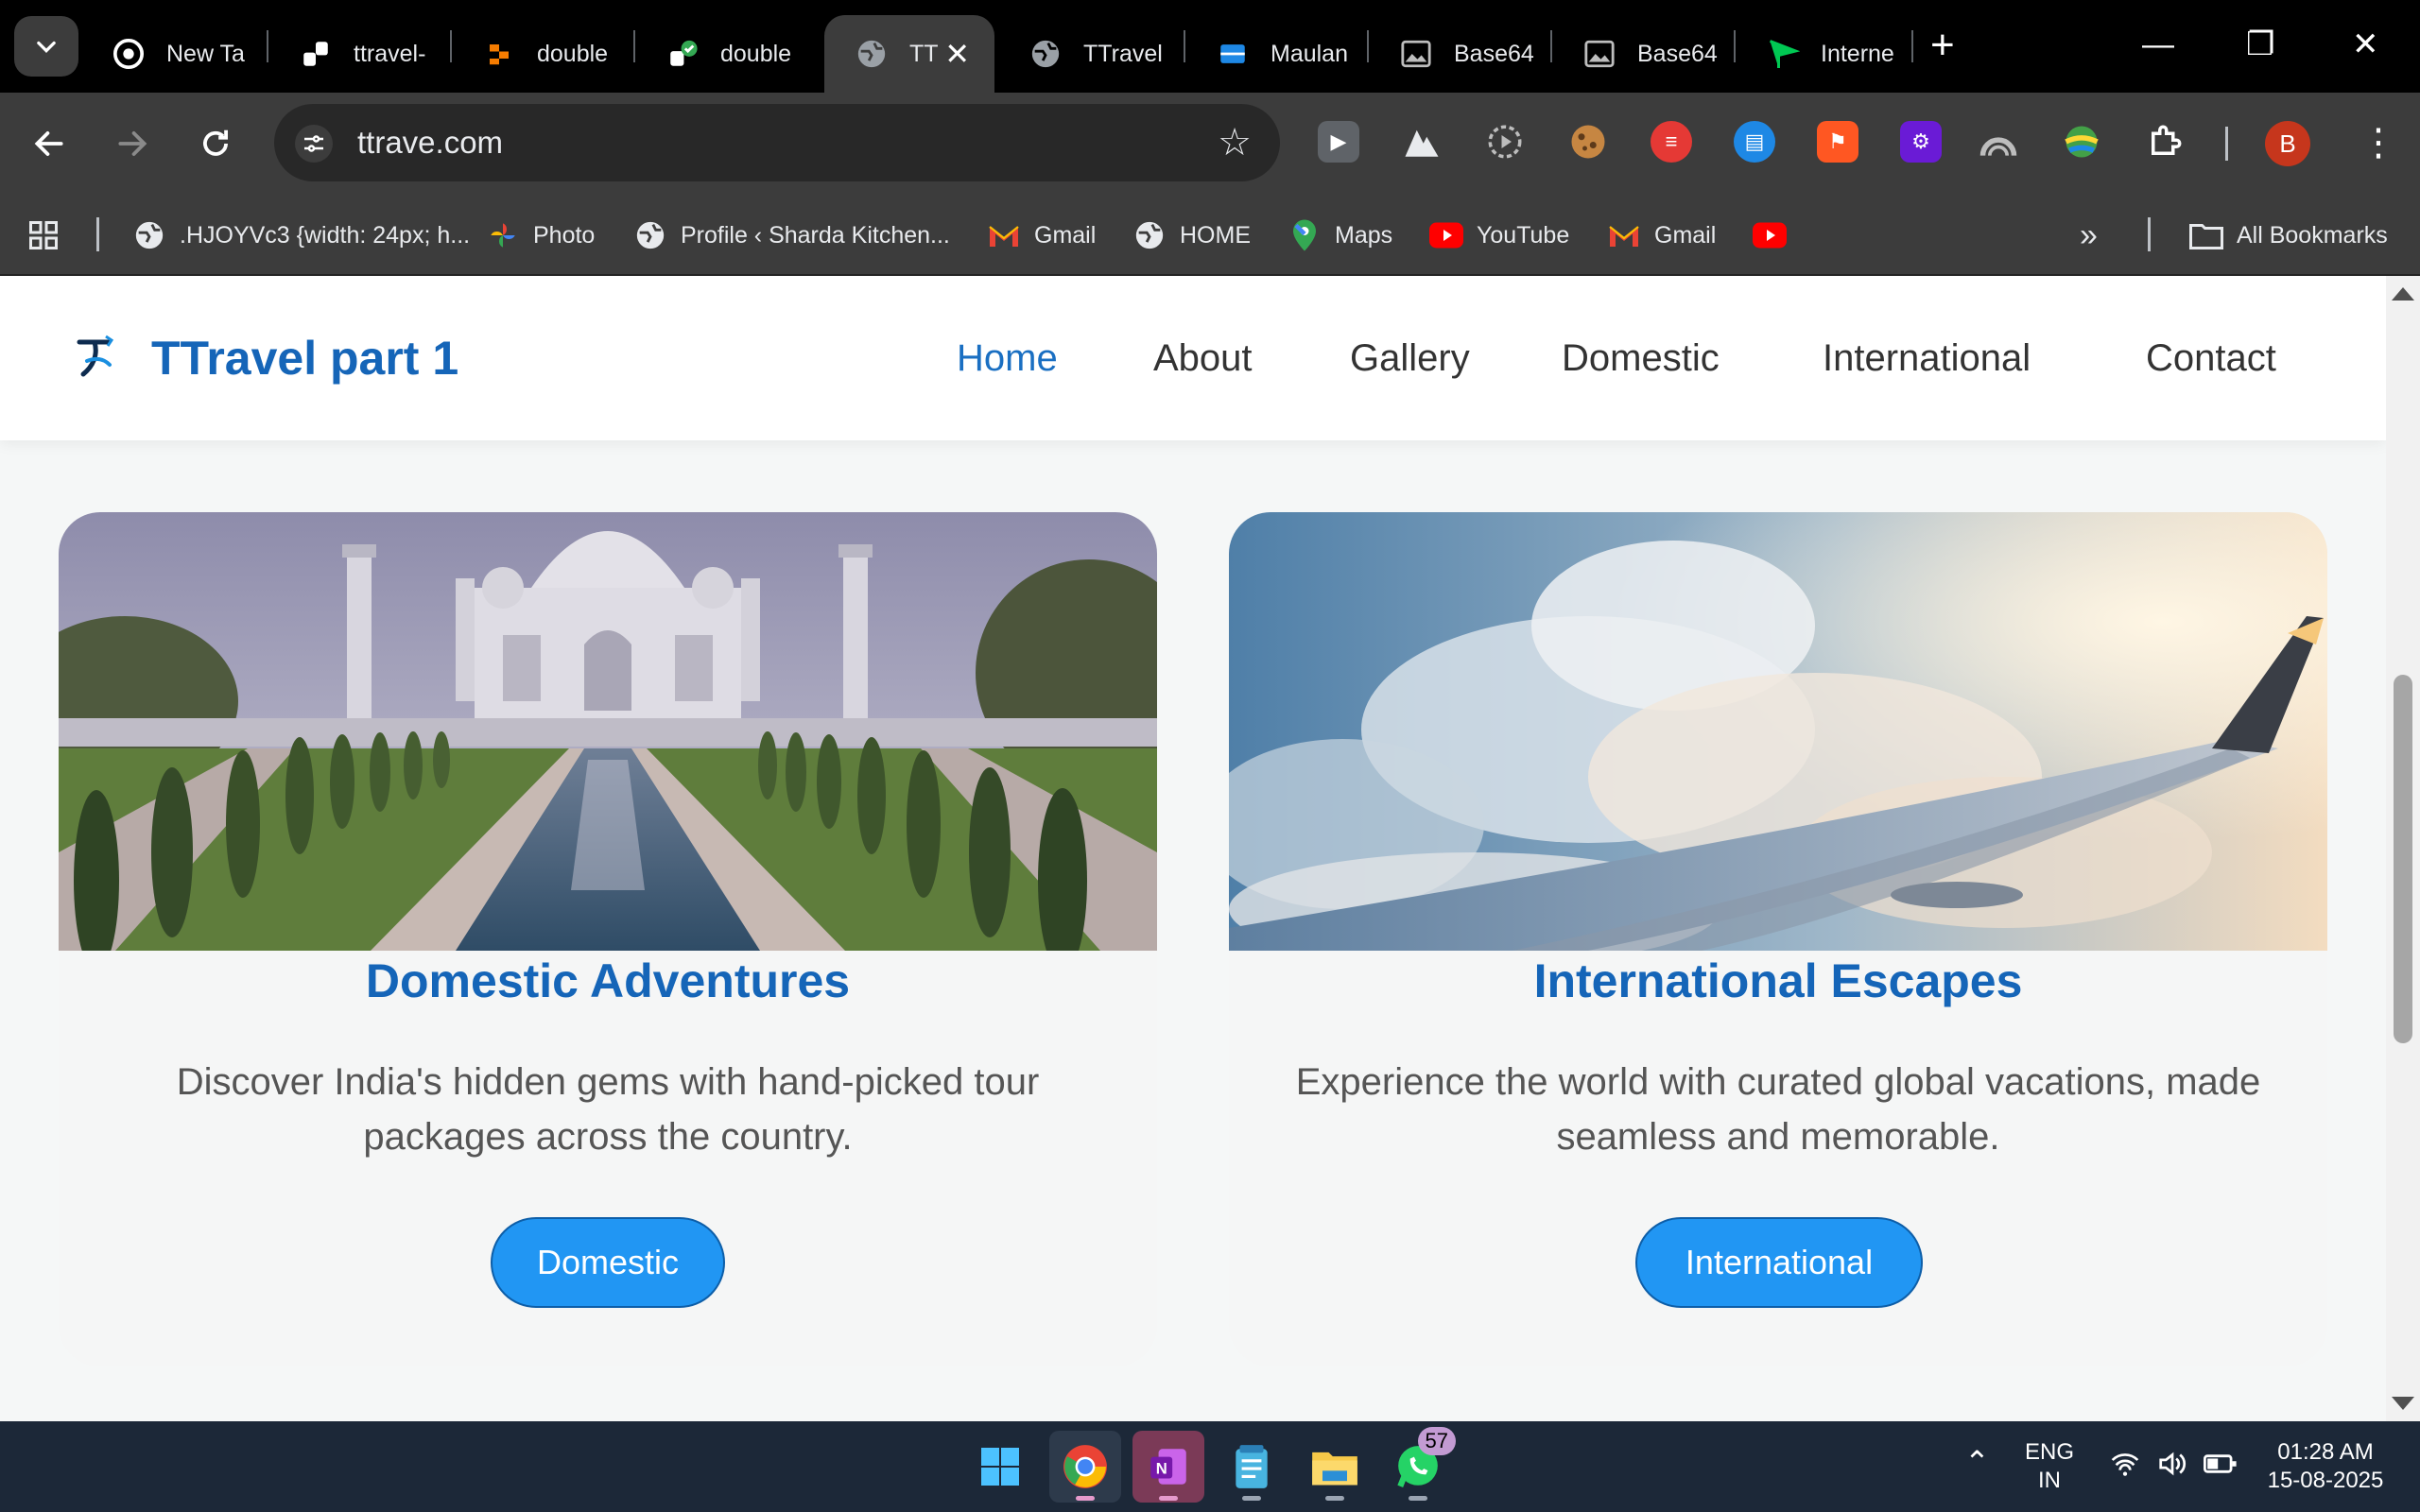 The height and width of the screenshot is (1512, 2420). I want to click on tab-double-2: double, so click(726, 54).